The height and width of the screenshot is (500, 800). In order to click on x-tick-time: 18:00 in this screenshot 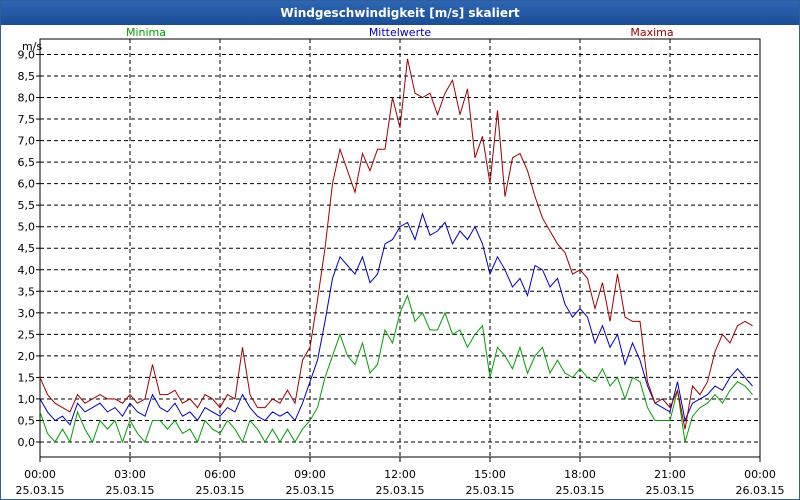, I will do `click(580, 474)`.